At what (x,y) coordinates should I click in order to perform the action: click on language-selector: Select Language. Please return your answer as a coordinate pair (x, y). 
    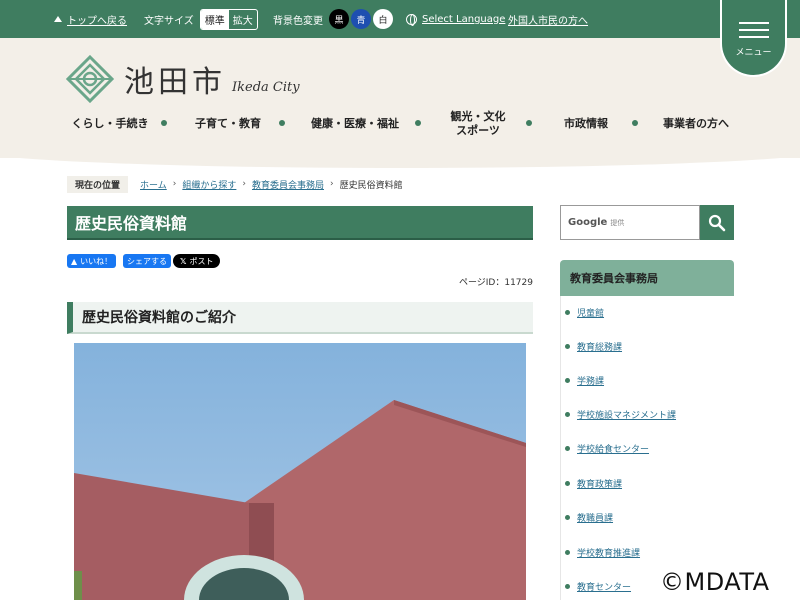
    Looking at the image, I should click on (455, 19).